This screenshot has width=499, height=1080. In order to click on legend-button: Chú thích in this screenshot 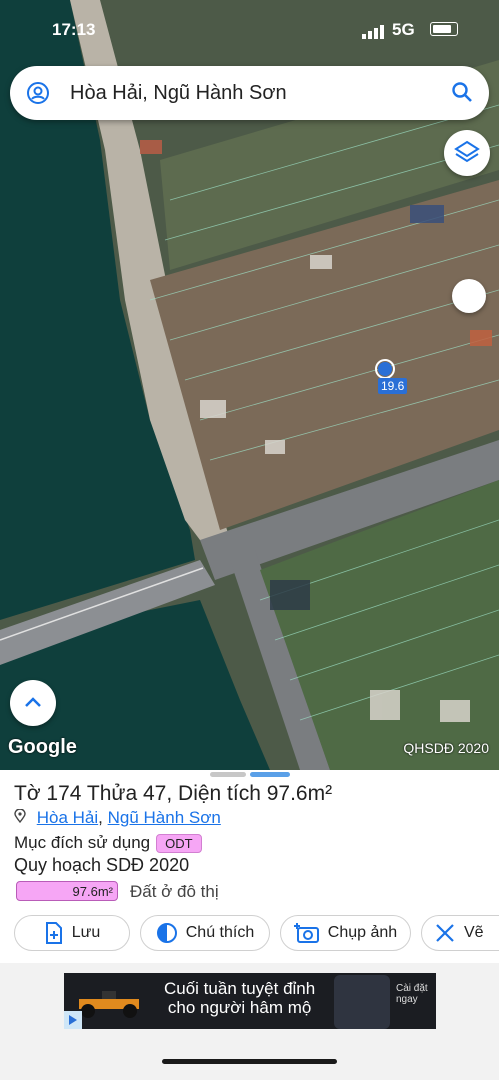, I will do `click(205, 933)`.